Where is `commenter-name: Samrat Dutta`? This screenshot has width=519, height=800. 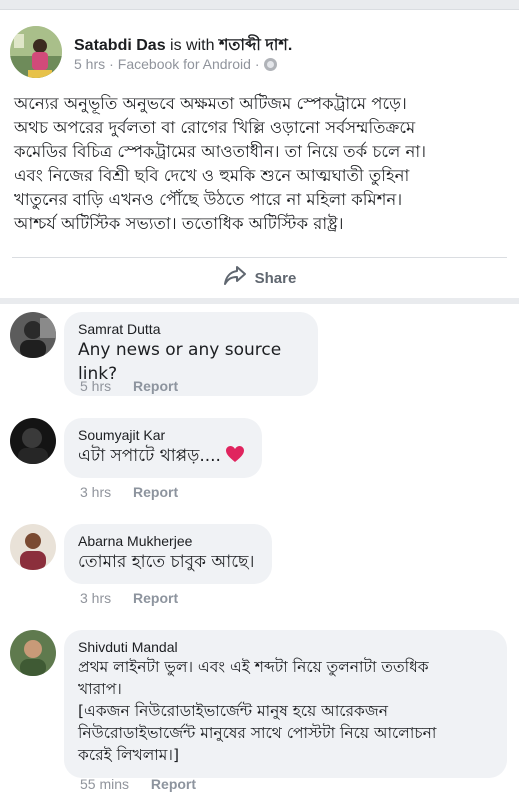 commenter-name: Samrat Dutta is located at coordinates (191, 329).